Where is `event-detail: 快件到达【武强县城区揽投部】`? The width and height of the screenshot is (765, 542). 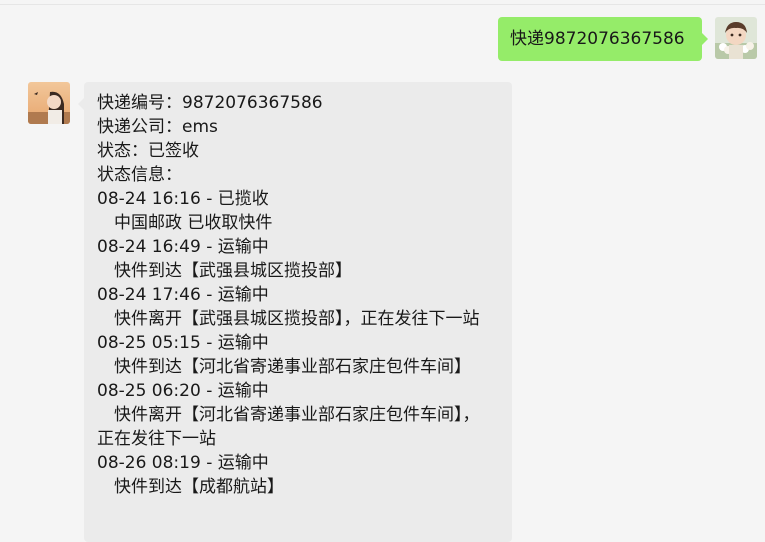
event-detail: 快件到达【武强县城区揽投部】 is located at coordinates (224, 271).